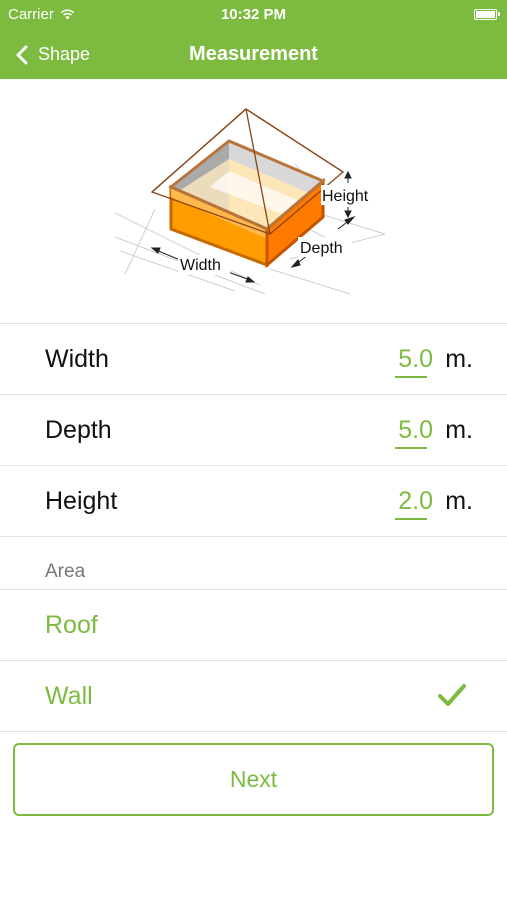  What do you see at coordinates (71, 625) in the screenshot?
I see `roof-option-label: Roof` at bounding box center [71, 625].